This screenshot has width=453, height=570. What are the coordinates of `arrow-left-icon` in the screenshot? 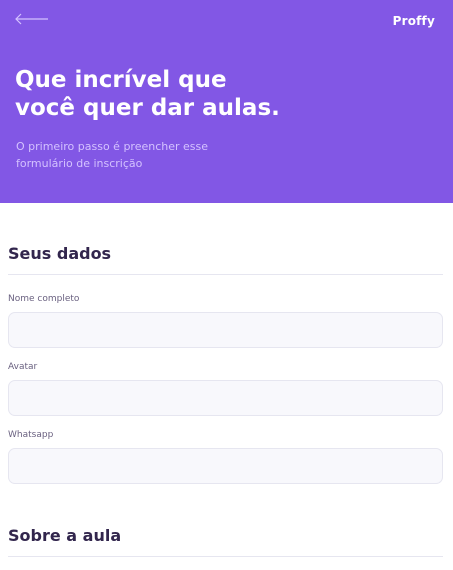 It's located at (31, 19).